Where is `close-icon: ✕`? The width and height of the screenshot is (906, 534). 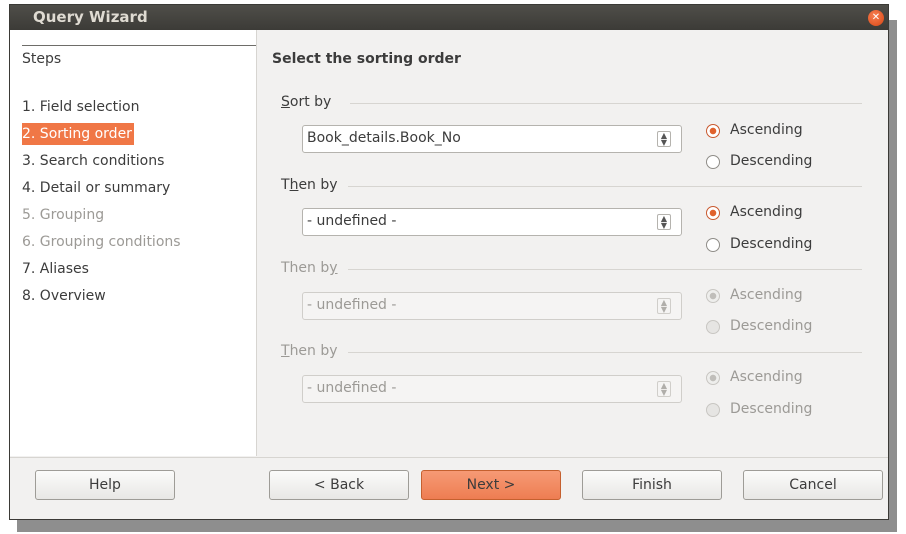
close-icon: ✕ is located at coordinates (876, 18).